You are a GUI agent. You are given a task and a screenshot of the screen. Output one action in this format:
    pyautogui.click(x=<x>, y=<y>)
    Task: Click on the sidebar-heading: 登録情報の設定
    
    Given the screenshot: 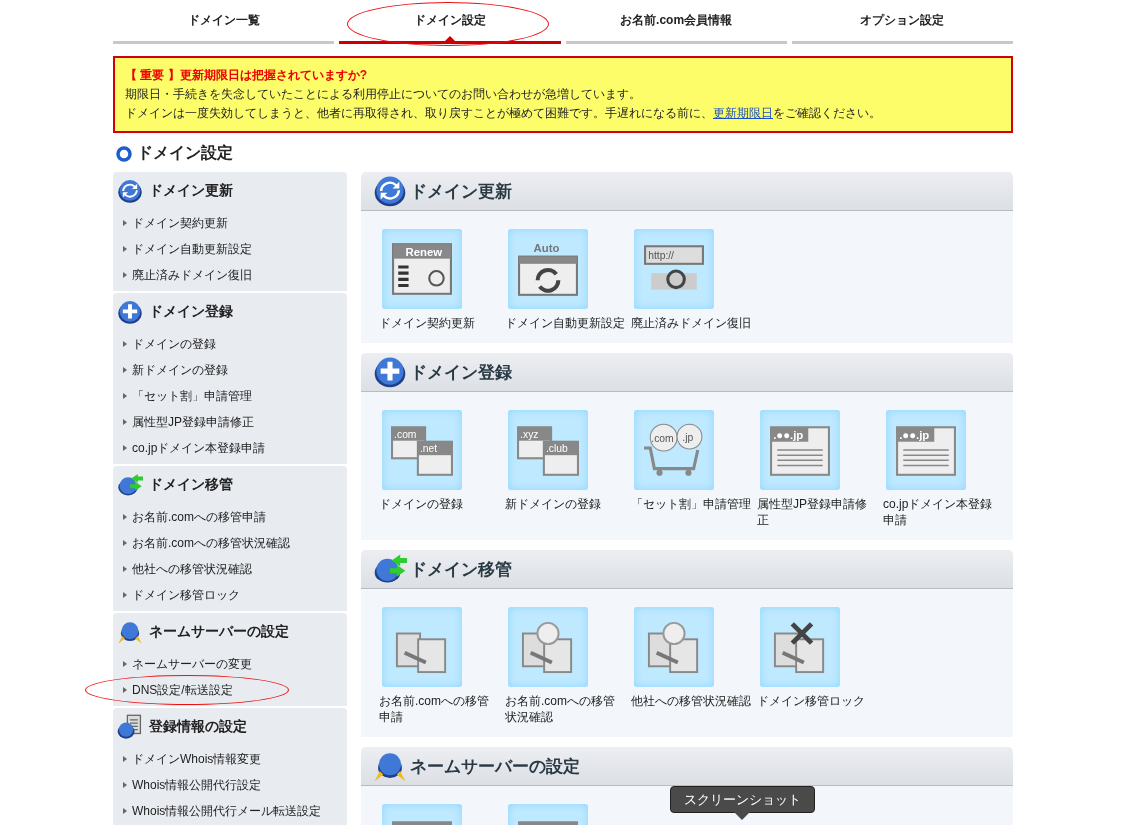 What is the action you would take?
    pyautogui.click(x=198, y=727)
    